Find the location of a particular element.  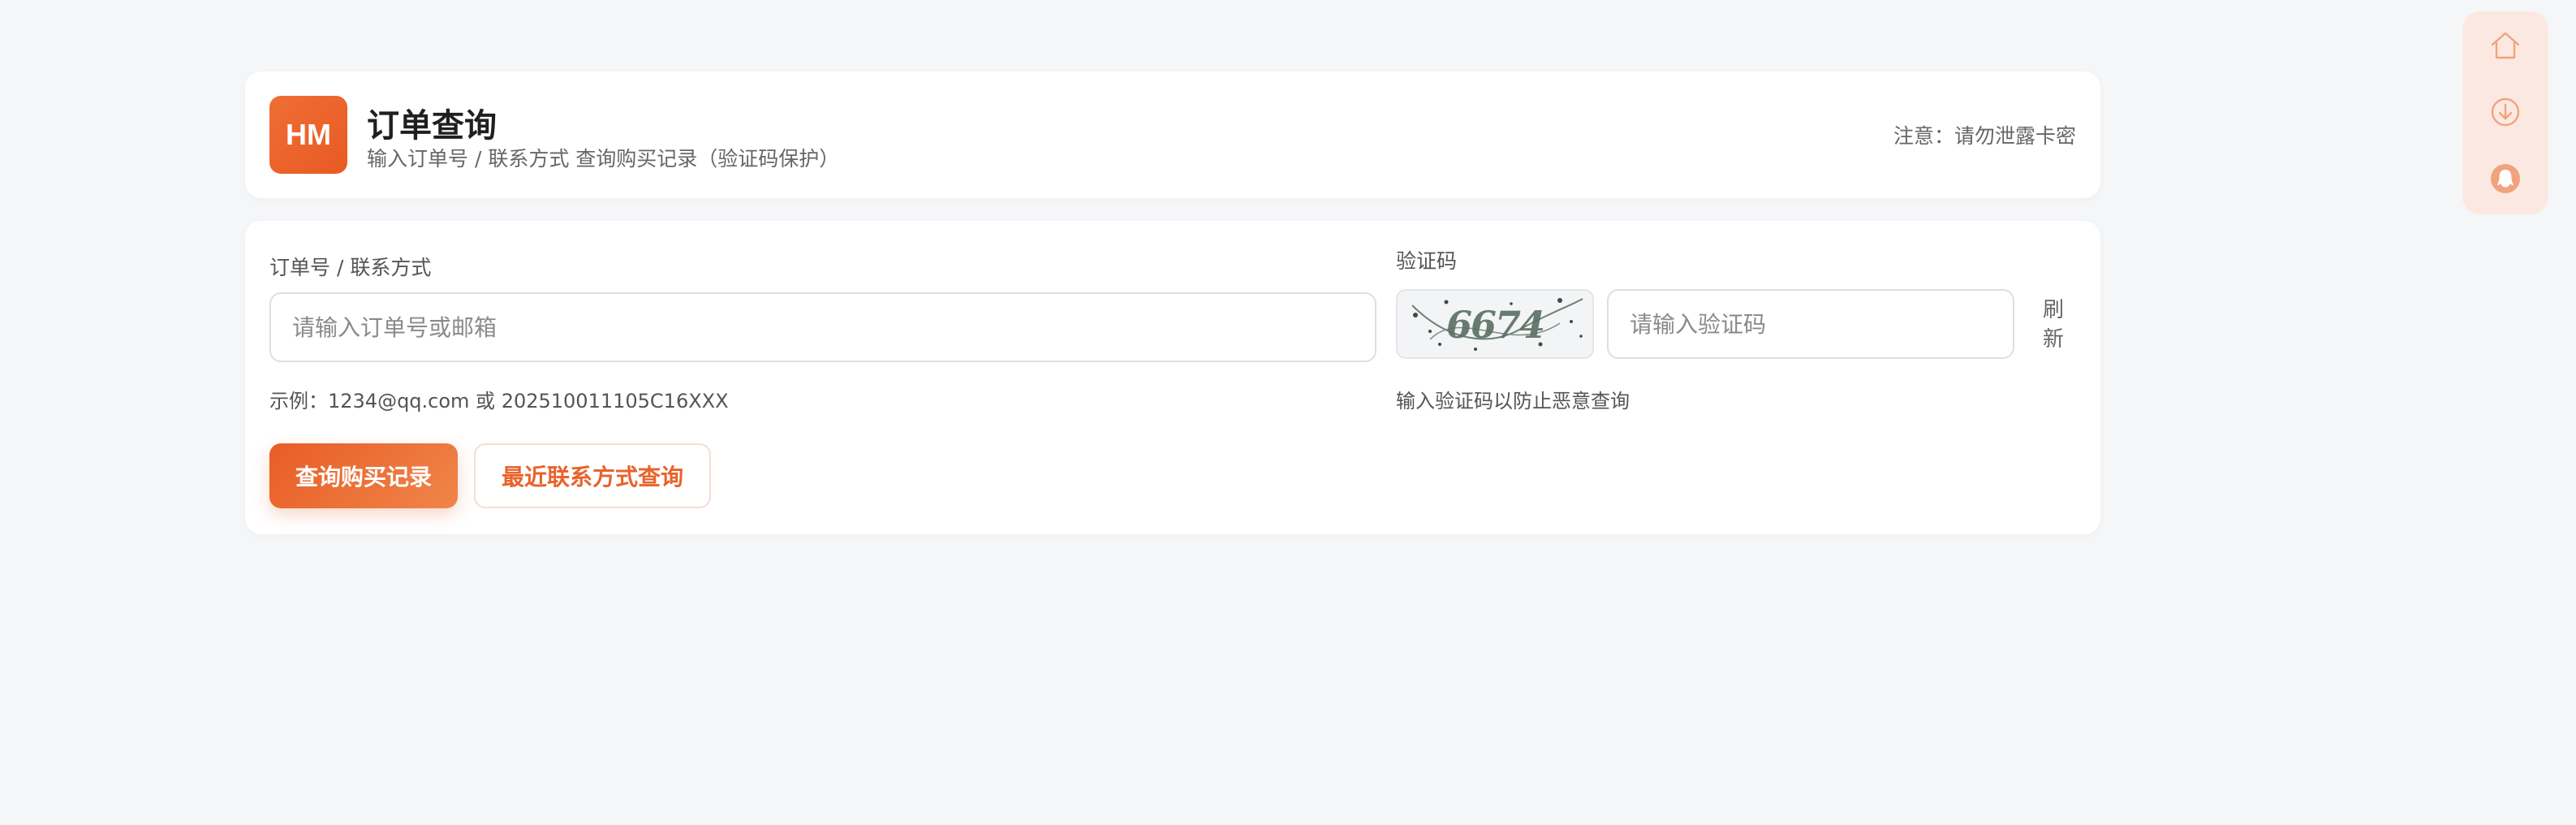

page-title: 订单查询 is located at coordinates (432, 126).